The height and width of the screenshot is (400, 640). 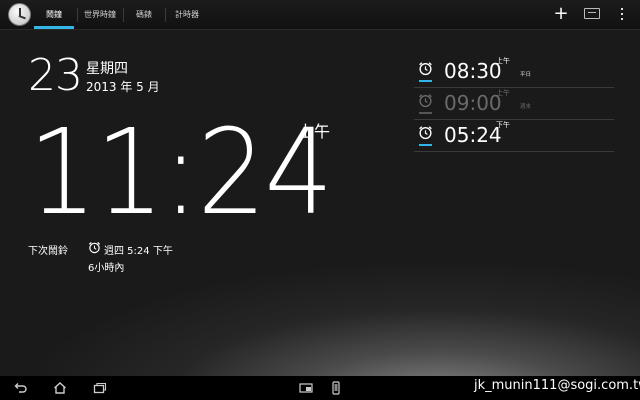 I want to click on back-icon, so click(x=20, y=388).